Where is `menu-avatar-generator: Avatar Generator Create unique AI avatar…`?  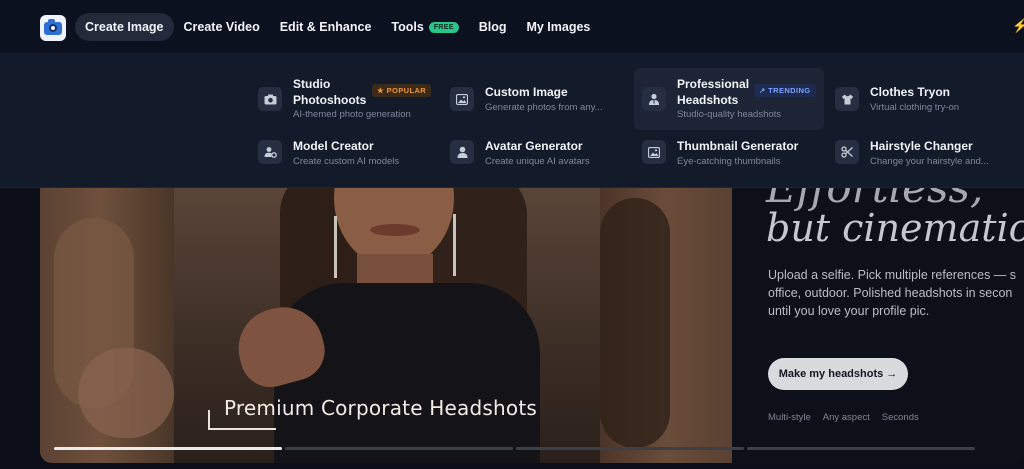
menu-avatar-generator: Avatar Generator Create unique AI avatar… is located at coordinates (537, 152).